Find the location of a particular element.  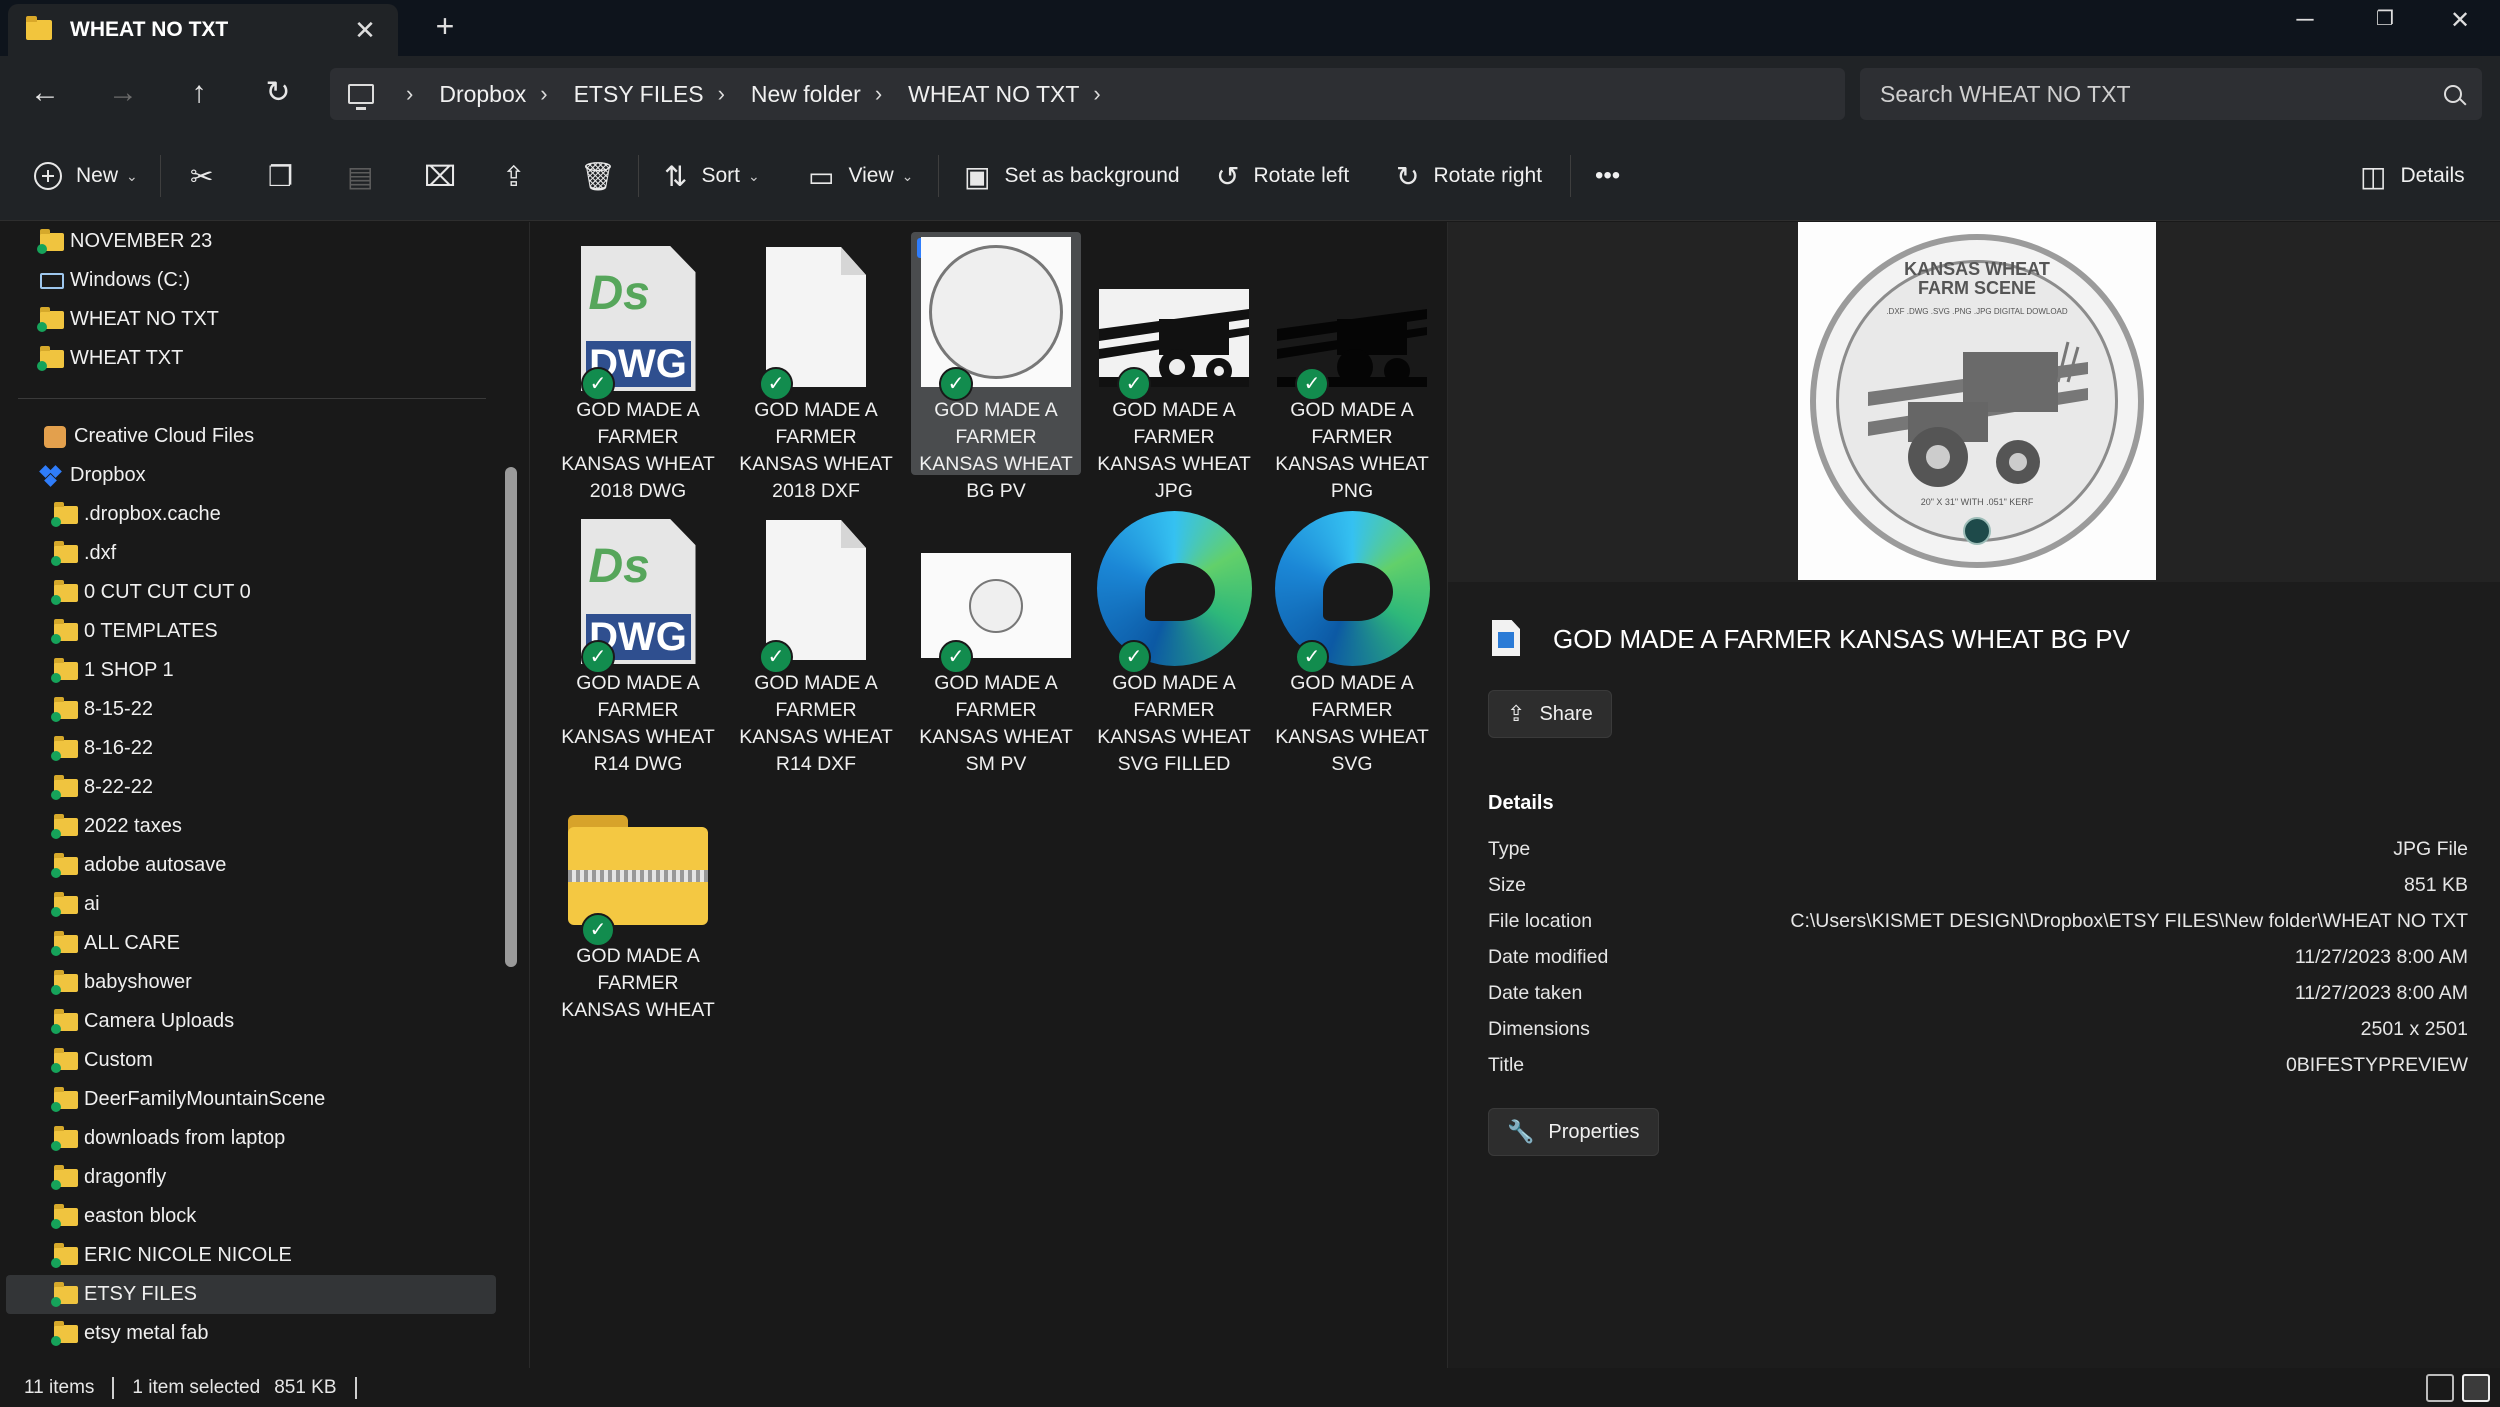

sidebar-item-label: Dropbox is located at coordinates (108, 475).